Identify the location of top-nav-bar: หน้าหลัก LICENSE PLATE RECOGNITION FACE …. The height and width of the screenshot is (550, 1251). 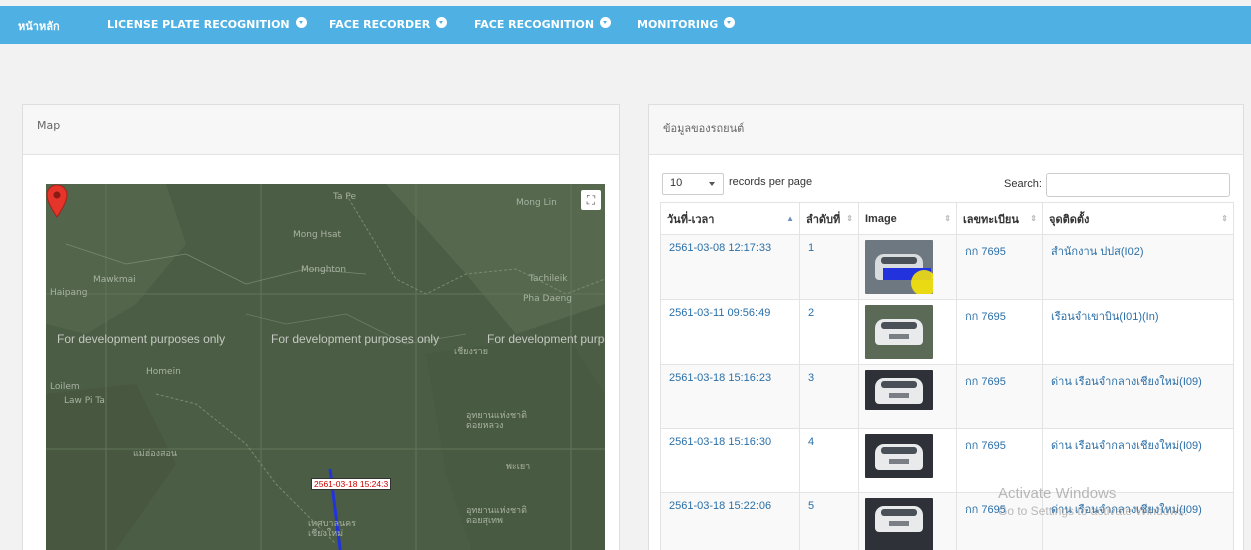
(625, 25).